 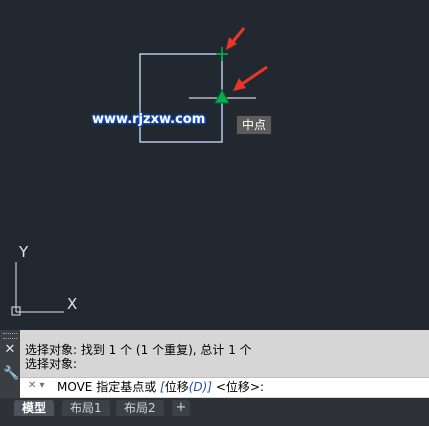 What do you see at coordinates (198, 387) in the screenshot?
I see `option-key: (D)` at bounding box center [198, 387].